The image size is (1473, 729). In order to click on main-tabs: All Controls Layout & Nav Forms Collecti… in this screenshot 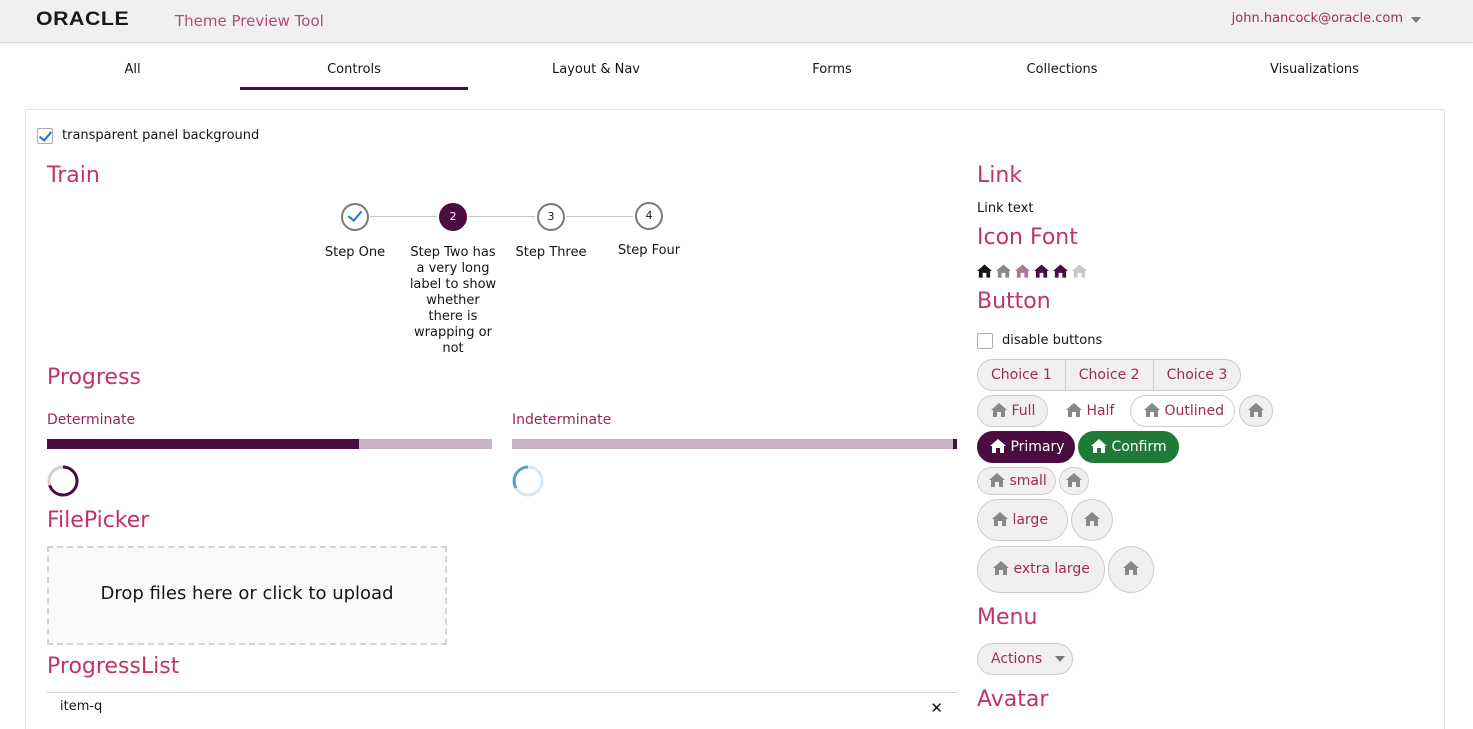, I will do `click(735, 71)`.